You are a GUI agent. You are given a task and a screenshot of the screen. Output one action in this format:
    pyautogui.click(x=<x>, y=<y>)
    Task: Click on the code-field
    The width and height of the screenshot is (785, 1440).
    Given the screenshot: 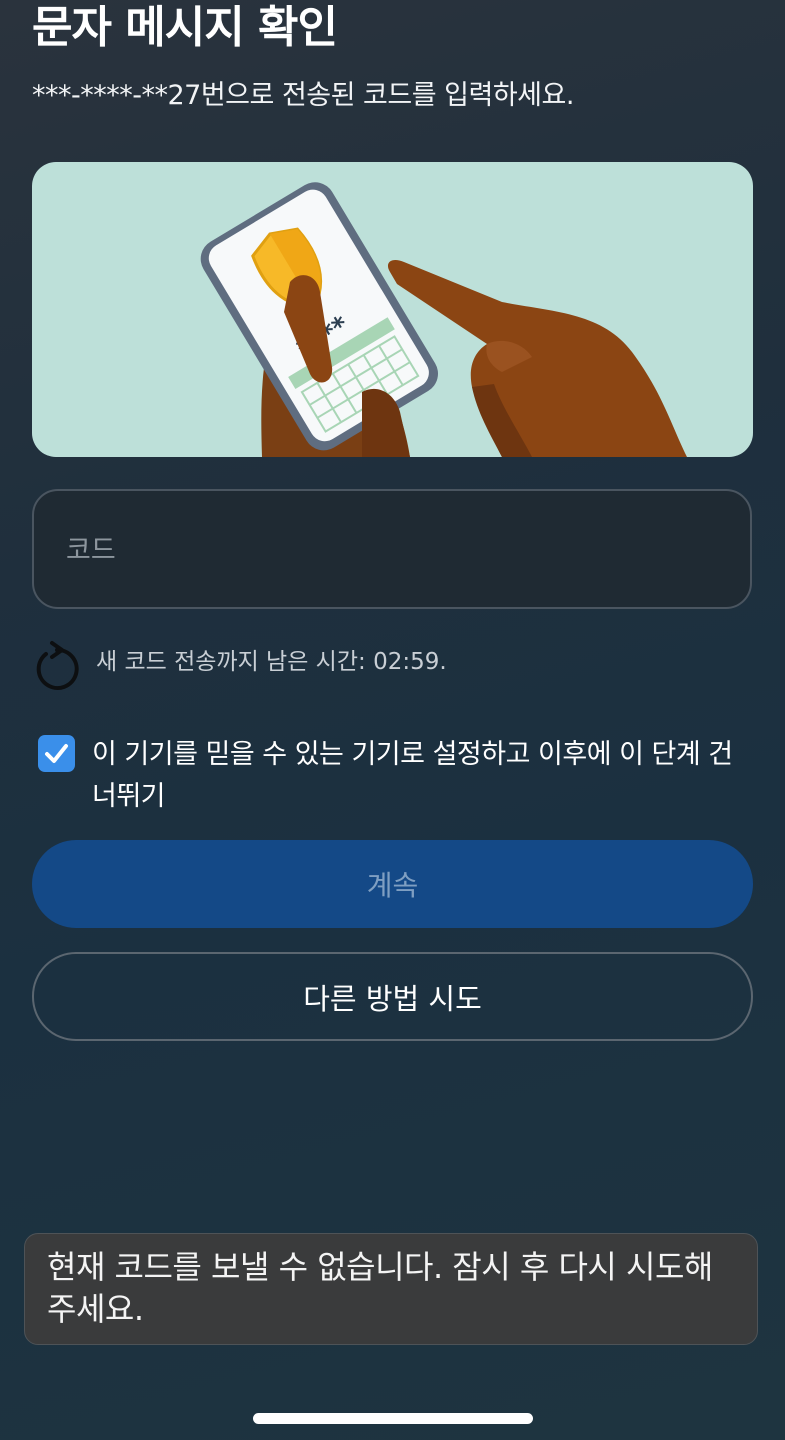 What is the action you would take?
    pyautogui.click(x=392, y=549)
    